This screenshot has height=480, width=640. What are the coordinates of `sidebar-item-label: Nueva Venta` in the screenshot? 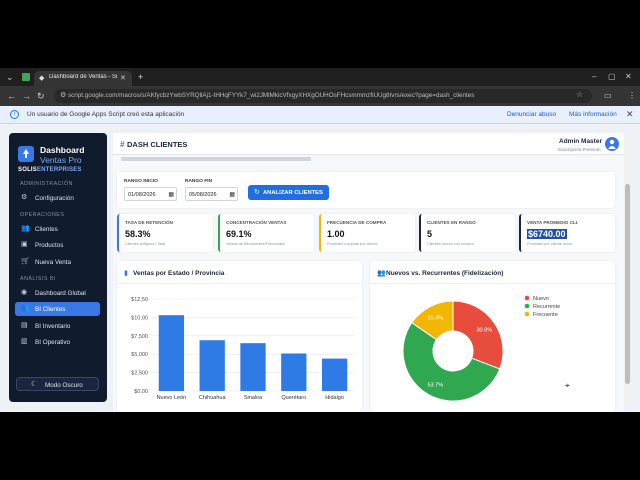 It's located at (53, 262).